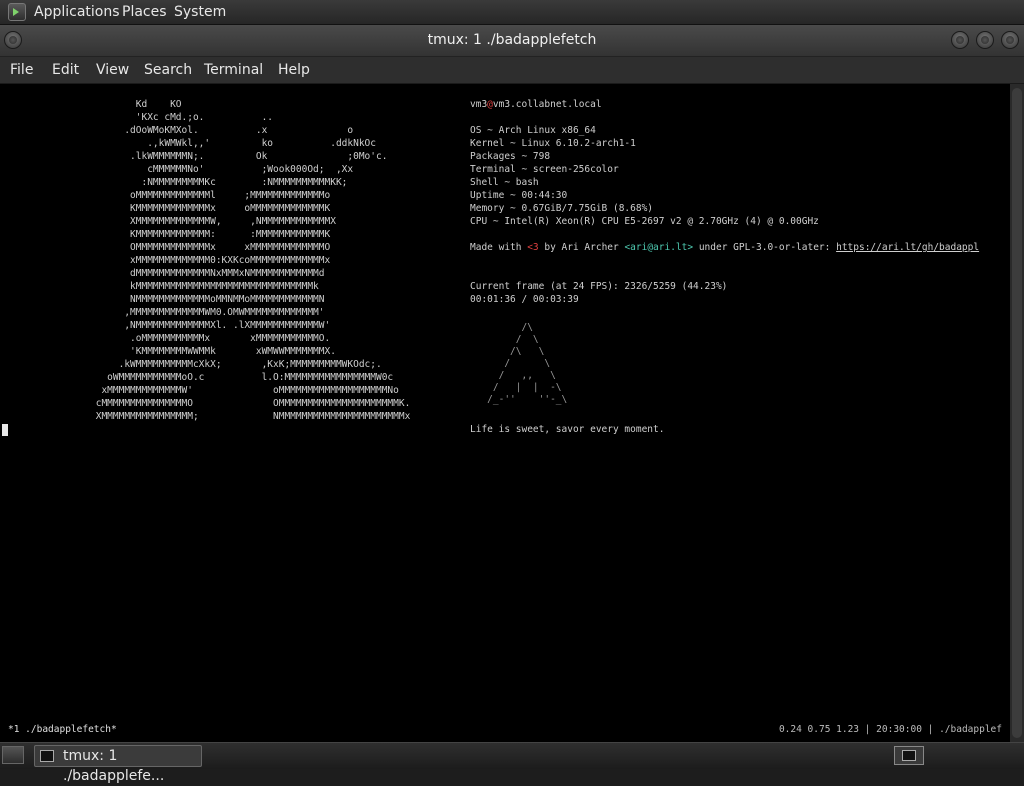 The width and height of the screenshot is (1024, 786). What do you see at coordinates (960, 40) in the screenshot?
I see `minimize-button` at bounding box center [960, 40].